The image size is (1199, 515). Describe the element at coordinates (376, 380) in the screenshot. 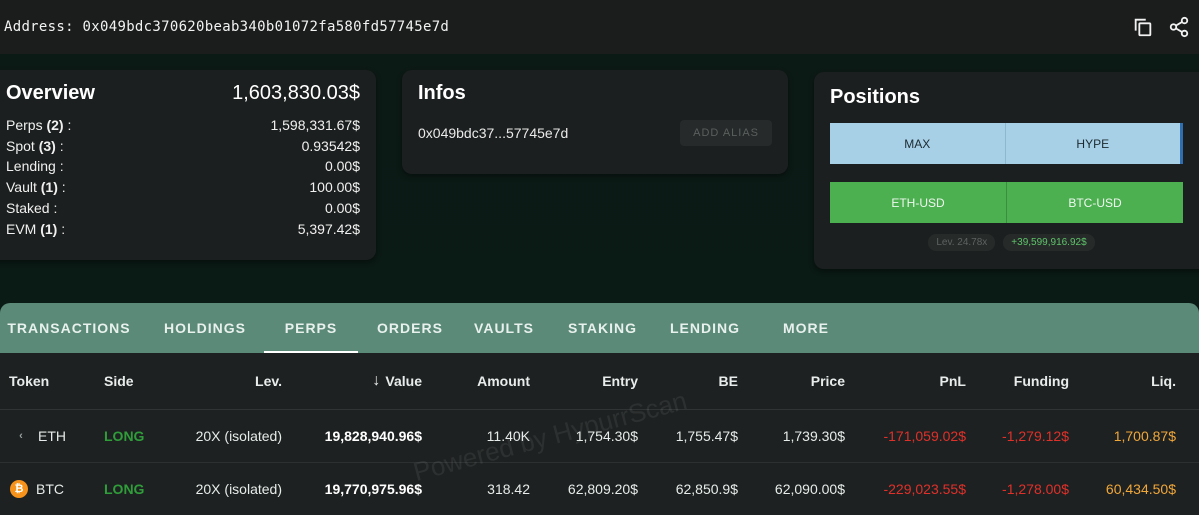

I see `arrow-down-icon: ↓` at that location.